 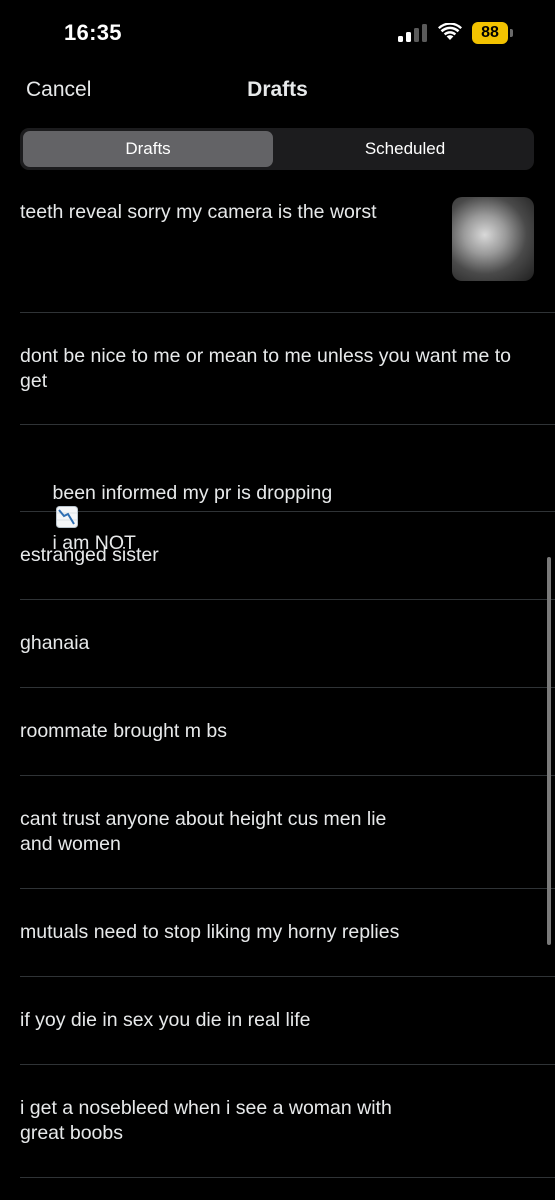 What do you see at coordinates (55, 643) in the screenshot?
I see `draft-text: ghanaia` at bounding box center [55, 643].